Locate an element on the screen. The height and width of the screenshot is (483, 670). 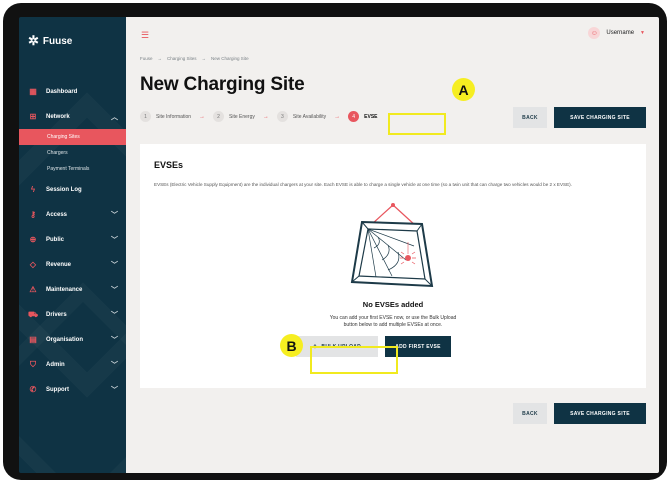
sidebar-item-organisation: ▤ Organisation ﹀ is located at coordinates (72, 339).